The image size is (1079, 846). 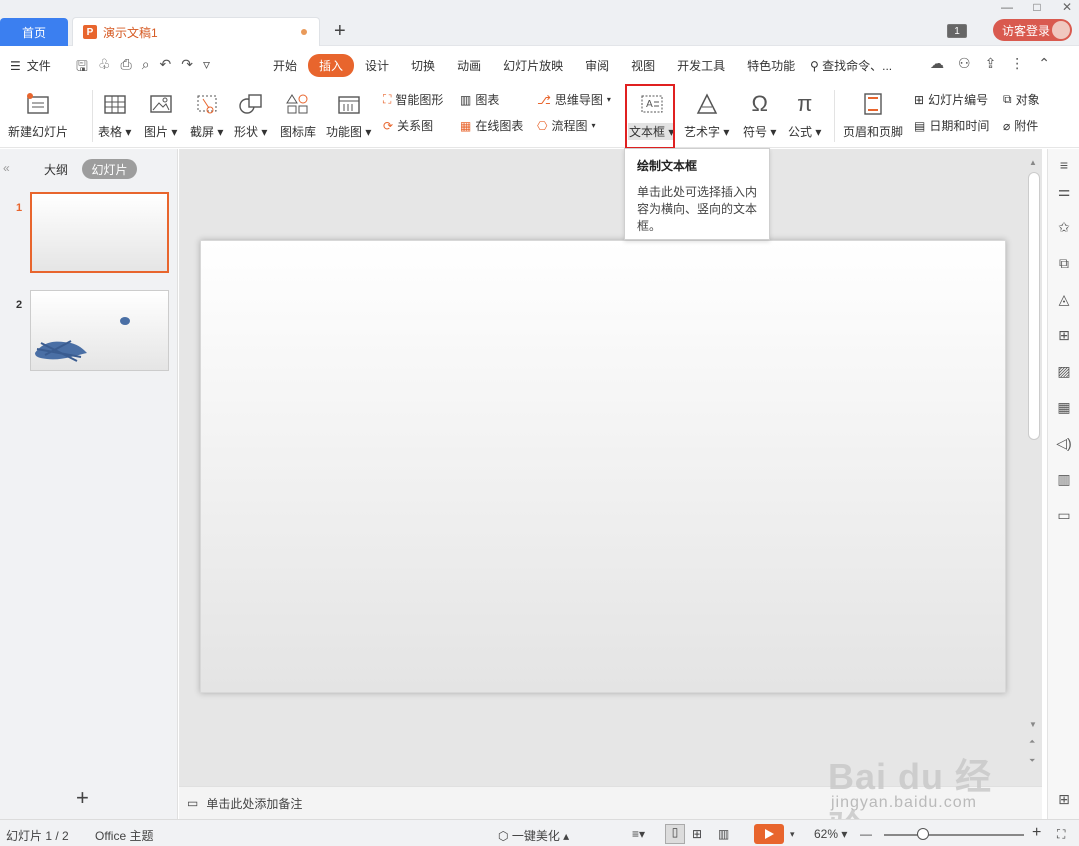 What do you see at coordinates (56, 169) in the screenshot?
I see `outline-tab: 大纲` at bounding box center [56, 169].